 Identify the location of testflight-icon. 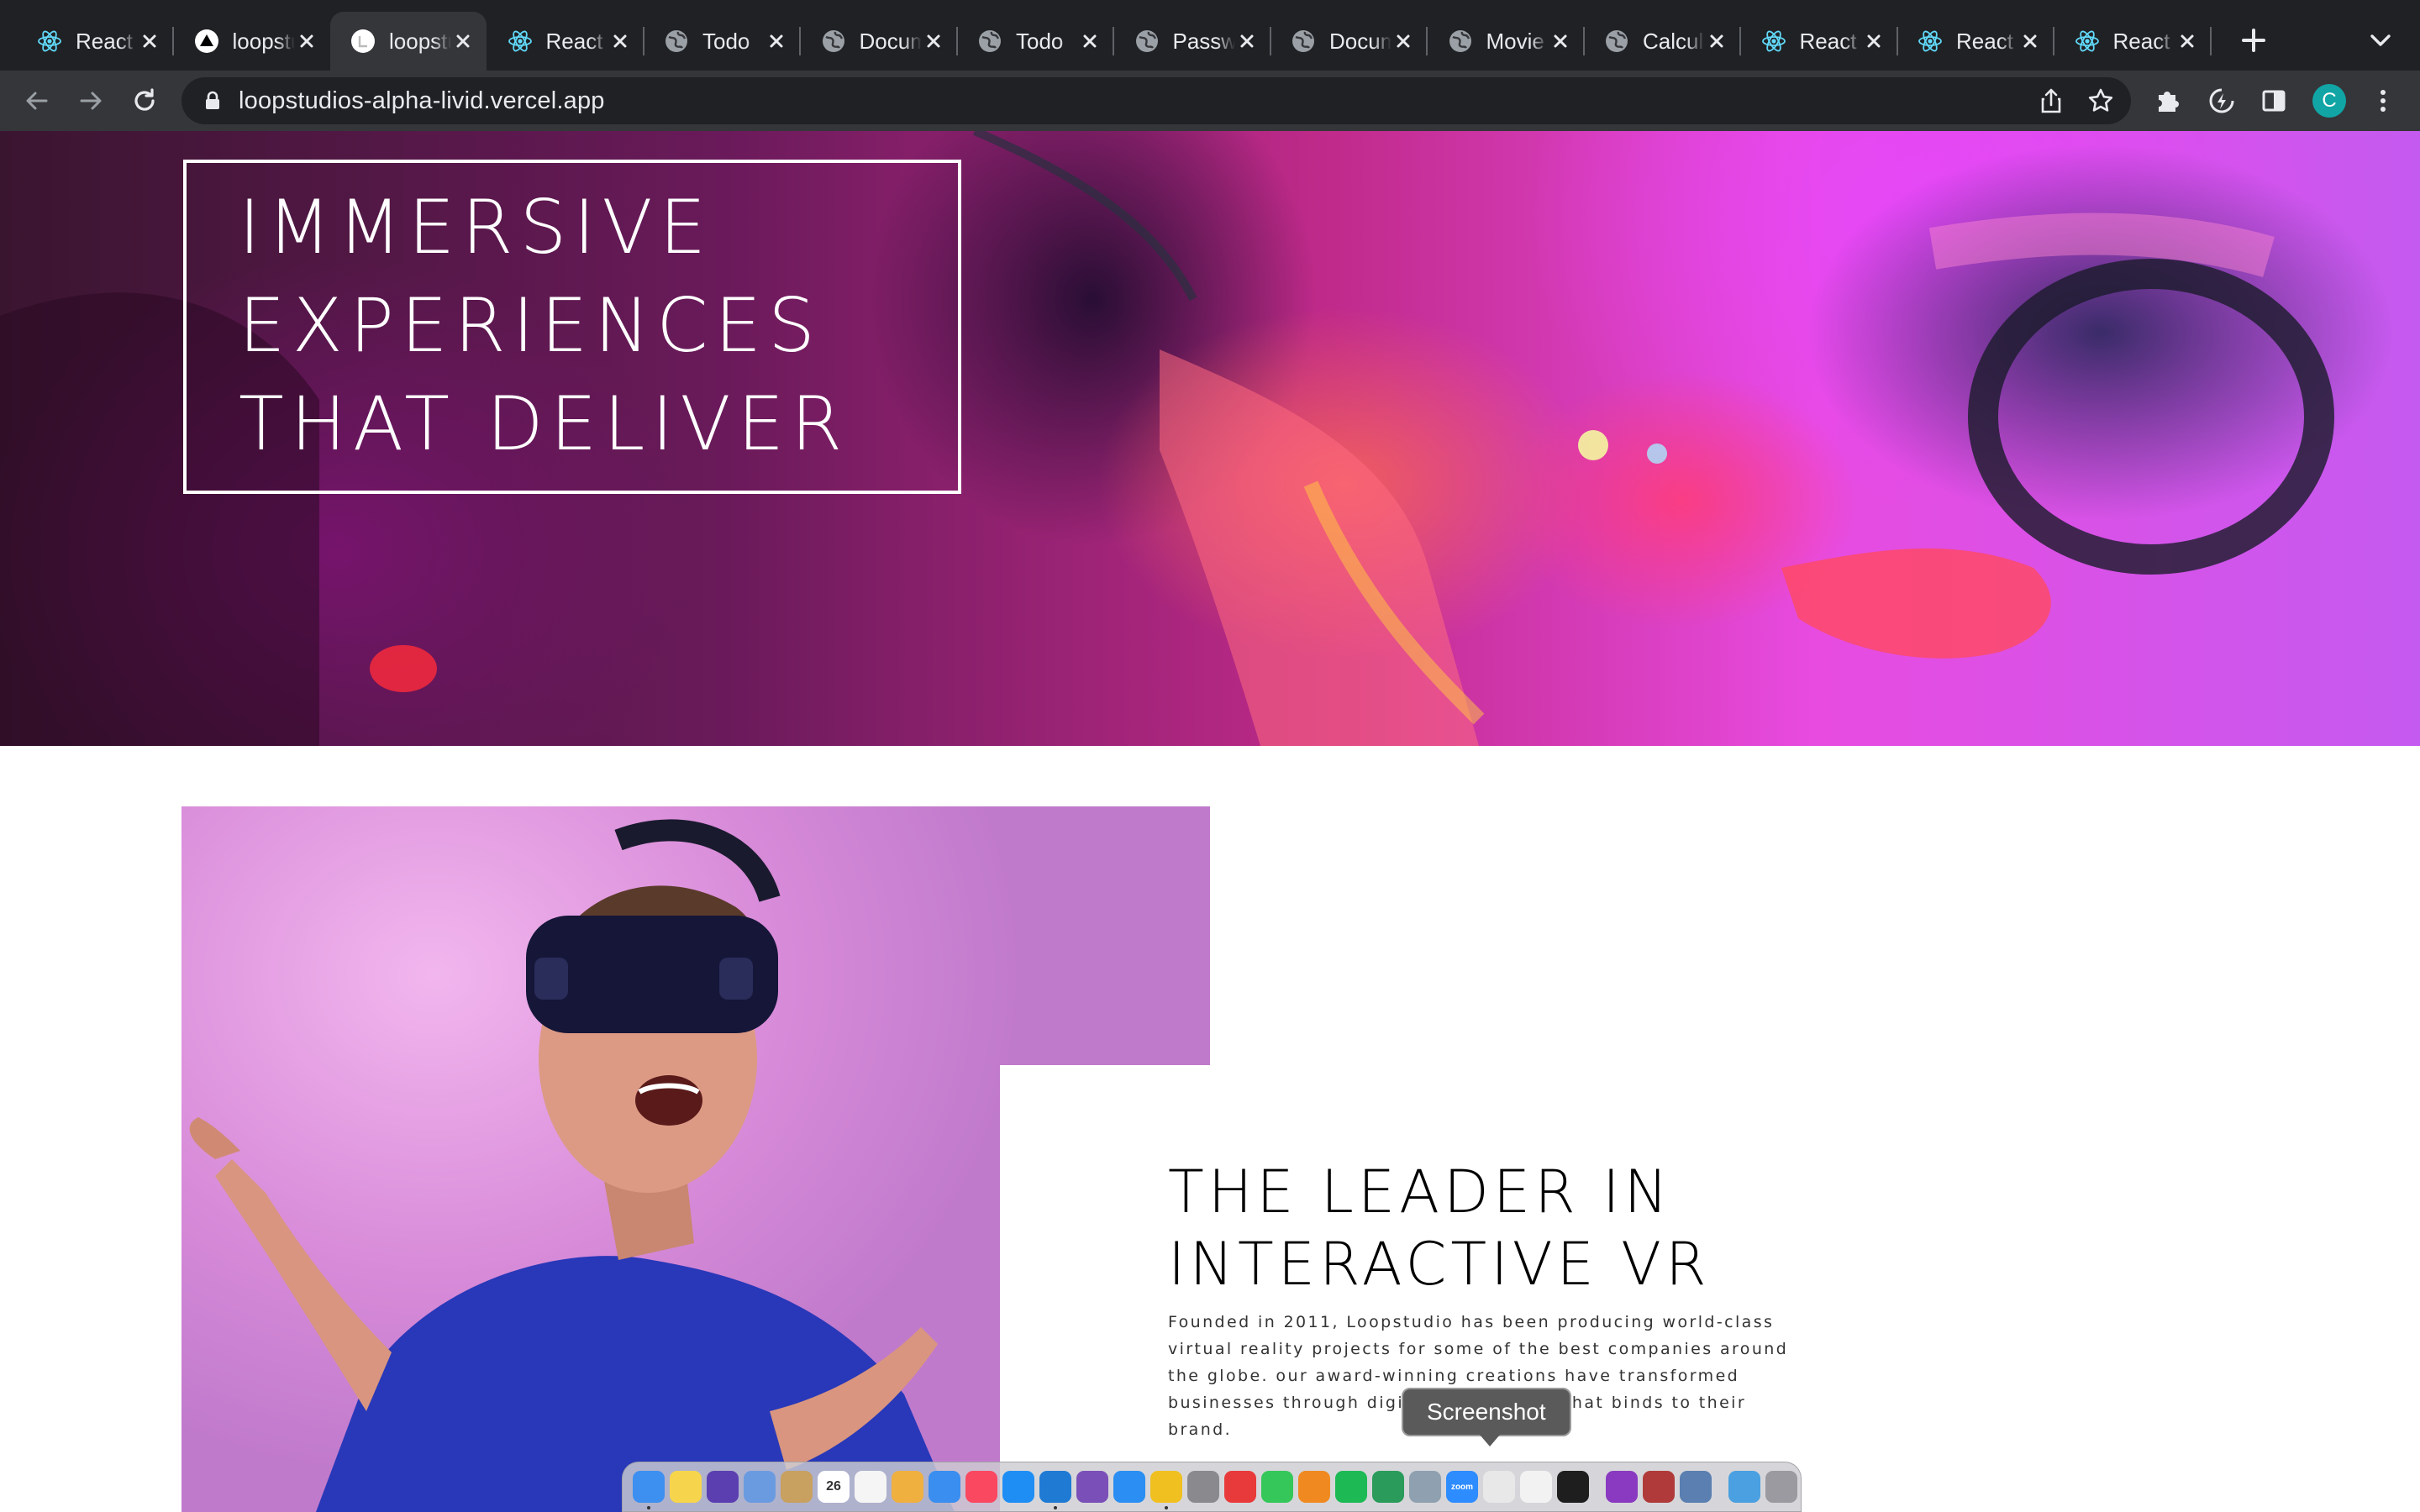
(1425, 1487).